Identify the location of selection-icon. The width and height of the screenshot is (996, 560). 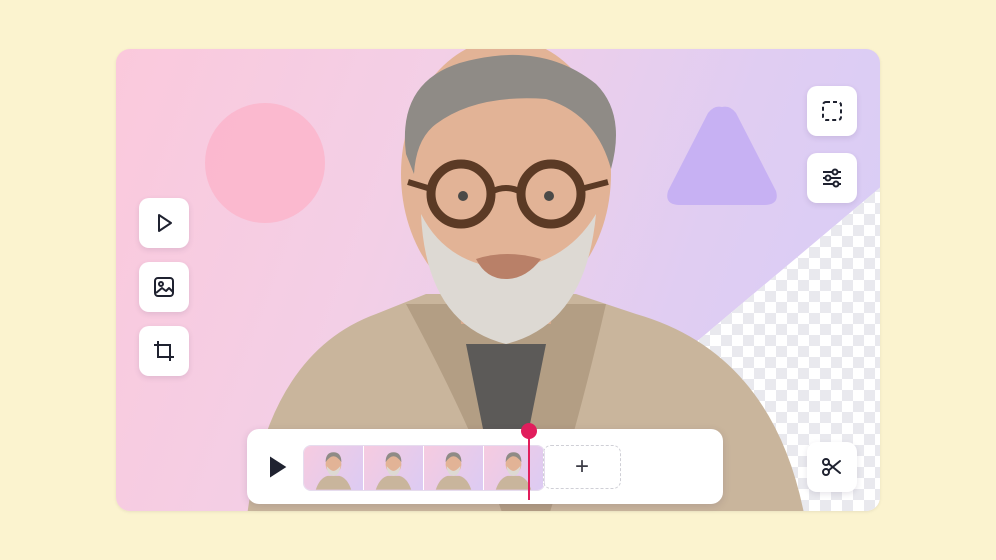
(832, 111).